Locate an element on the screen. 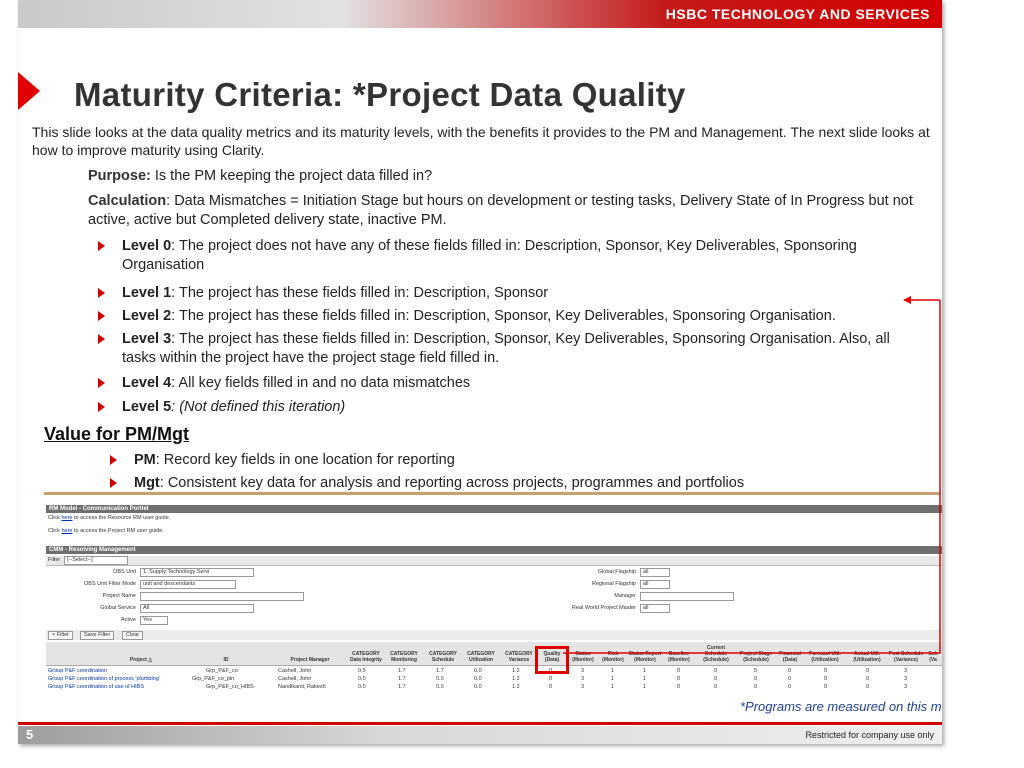 The width and height of the screenshot is (1024, 768). value-heading: Value for PM/Mgt is located at coordinates (117, 434).